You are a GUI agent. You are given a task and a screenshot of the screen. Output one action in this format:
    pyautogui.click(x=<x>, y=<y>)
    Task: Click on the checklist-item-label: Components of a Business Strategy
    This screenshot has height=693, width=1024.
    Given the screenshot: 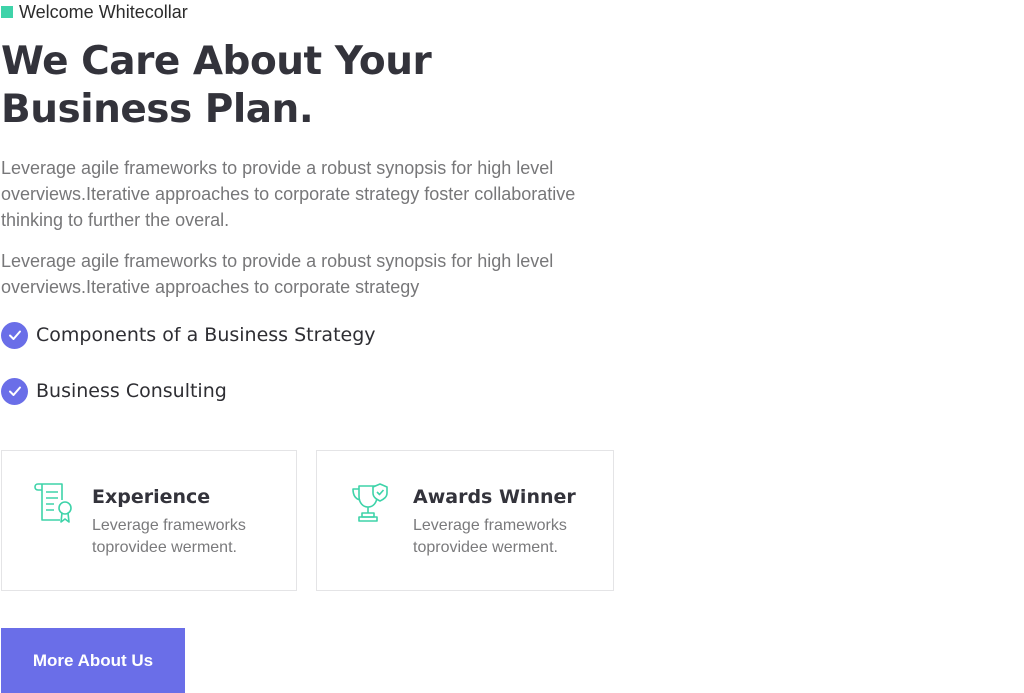 What is the action you would take?
    pyautogui.click(x=206, y=335)
    